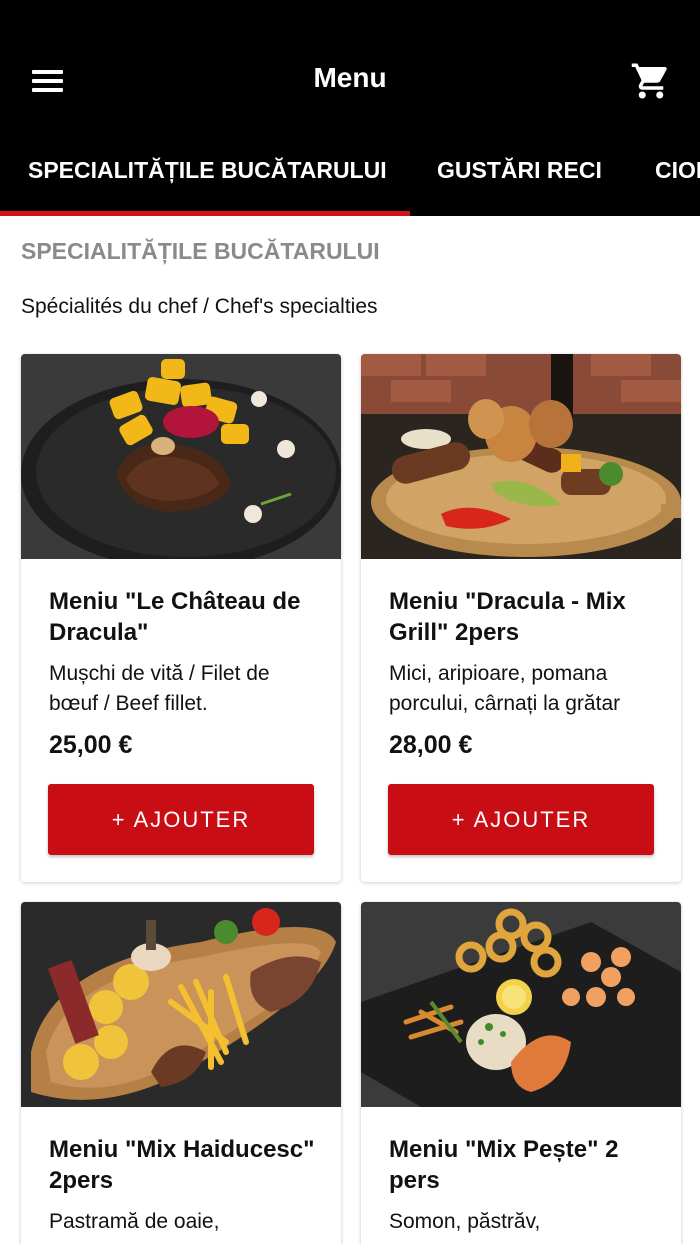 The image size is (700, 1244). What do you see at coordinates (205, 183) in the screenshot?
I see `tab-specialitatile-bucatarului: SPECIALITĂȚILE BUCĂTARULUI` at bounding box center [205, 183].